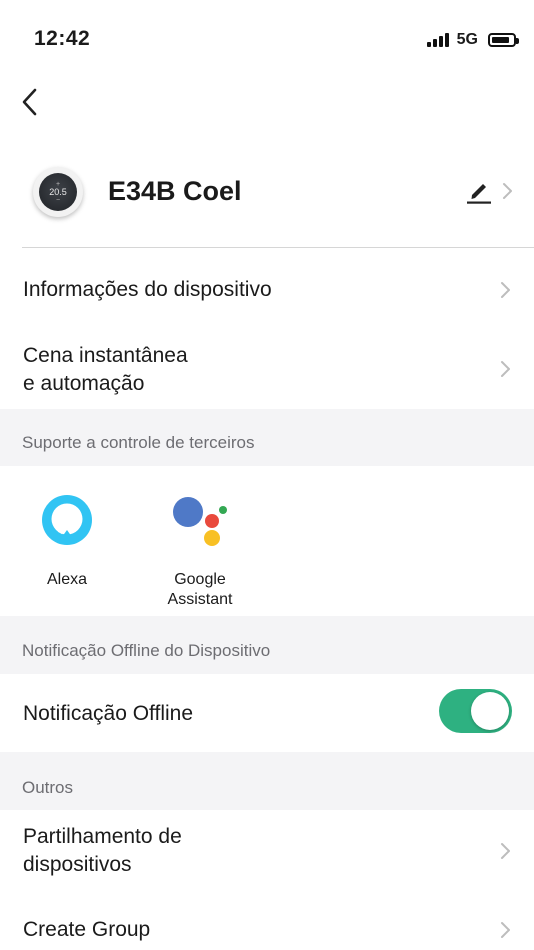 Image resolution: width=534 pixels, height=950 pixels. I want to click on third-party-section-header: Suporte a controle de terceiros, so click(267, 437).